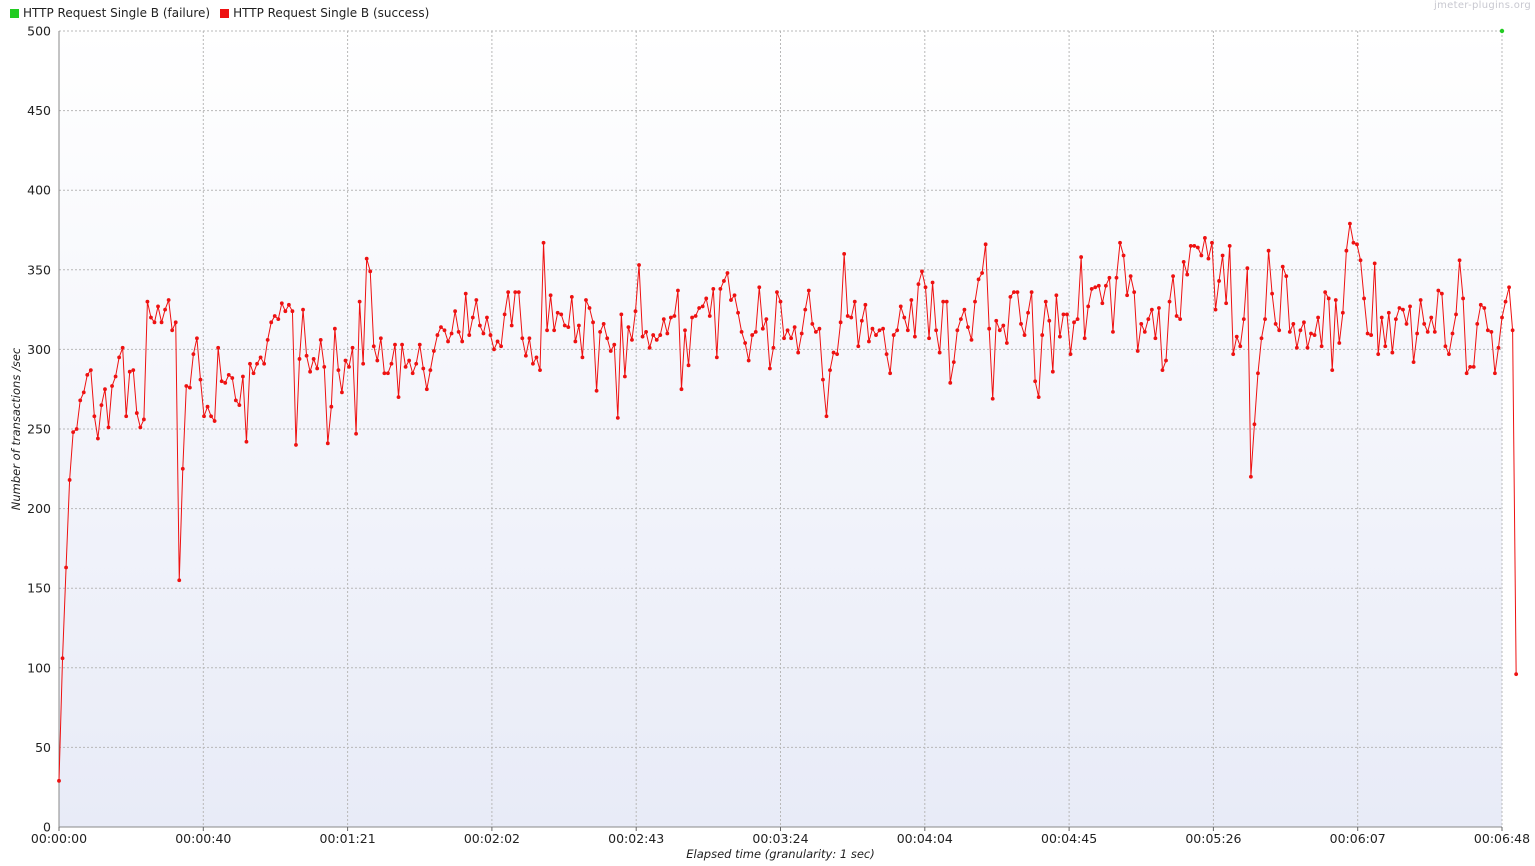  Describe the element at coordinates (331, 13) in the screenshot. I see `legend-label-success: HTTP Request Single B (success)` at that location.